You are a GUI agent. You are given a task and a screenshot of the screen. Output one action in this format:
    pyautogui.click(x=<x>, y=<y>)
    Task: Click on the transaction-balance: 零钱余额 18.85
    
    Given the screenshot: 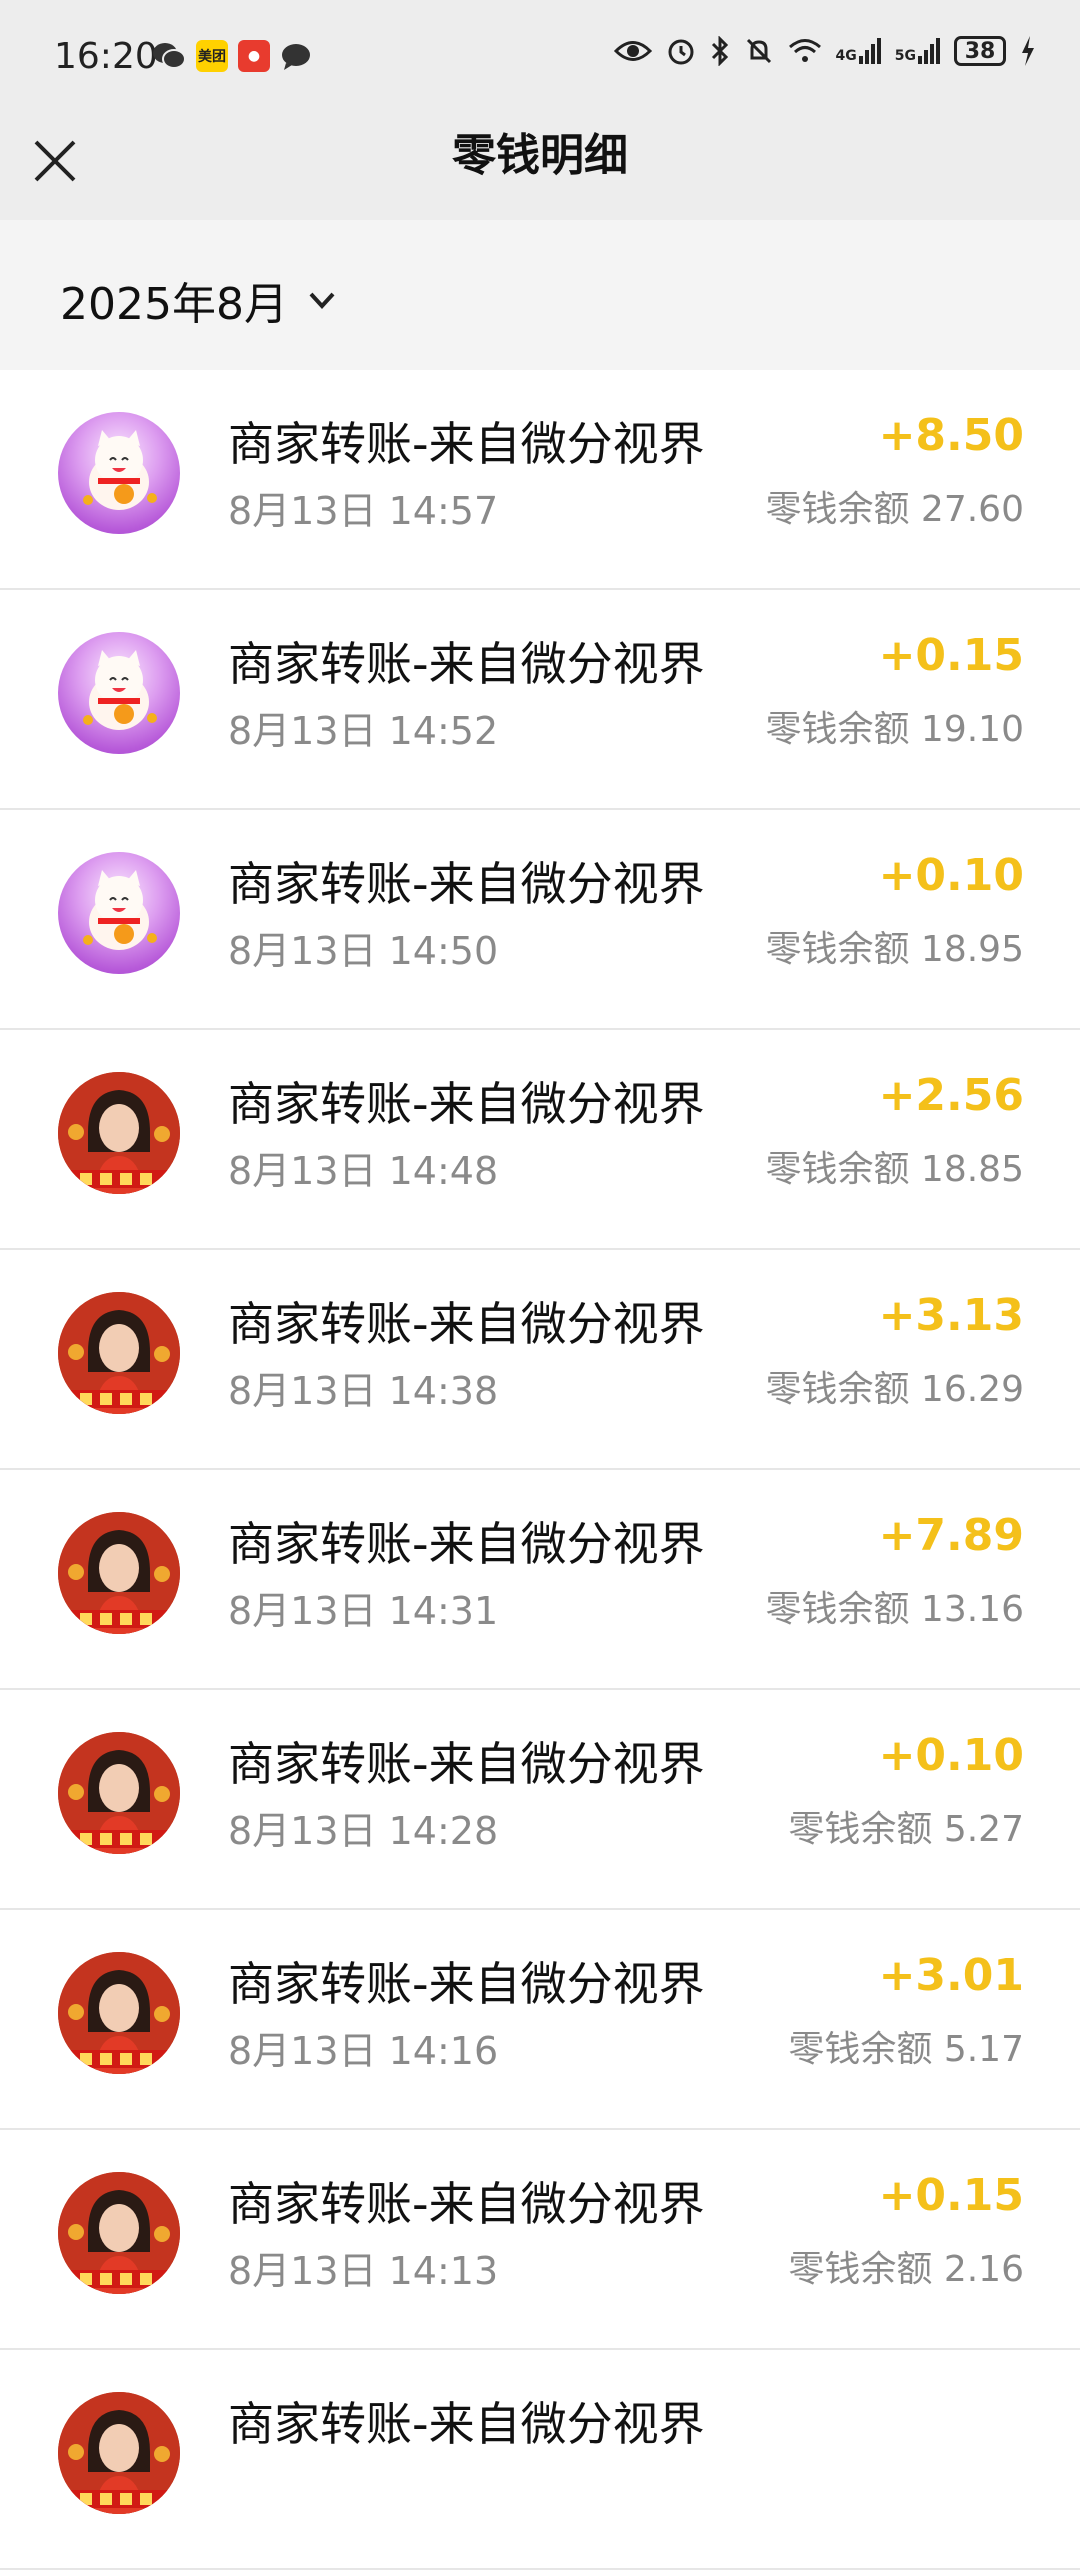 What is the action you would take?
    pyautogui.click(x=894, y=1169)
    